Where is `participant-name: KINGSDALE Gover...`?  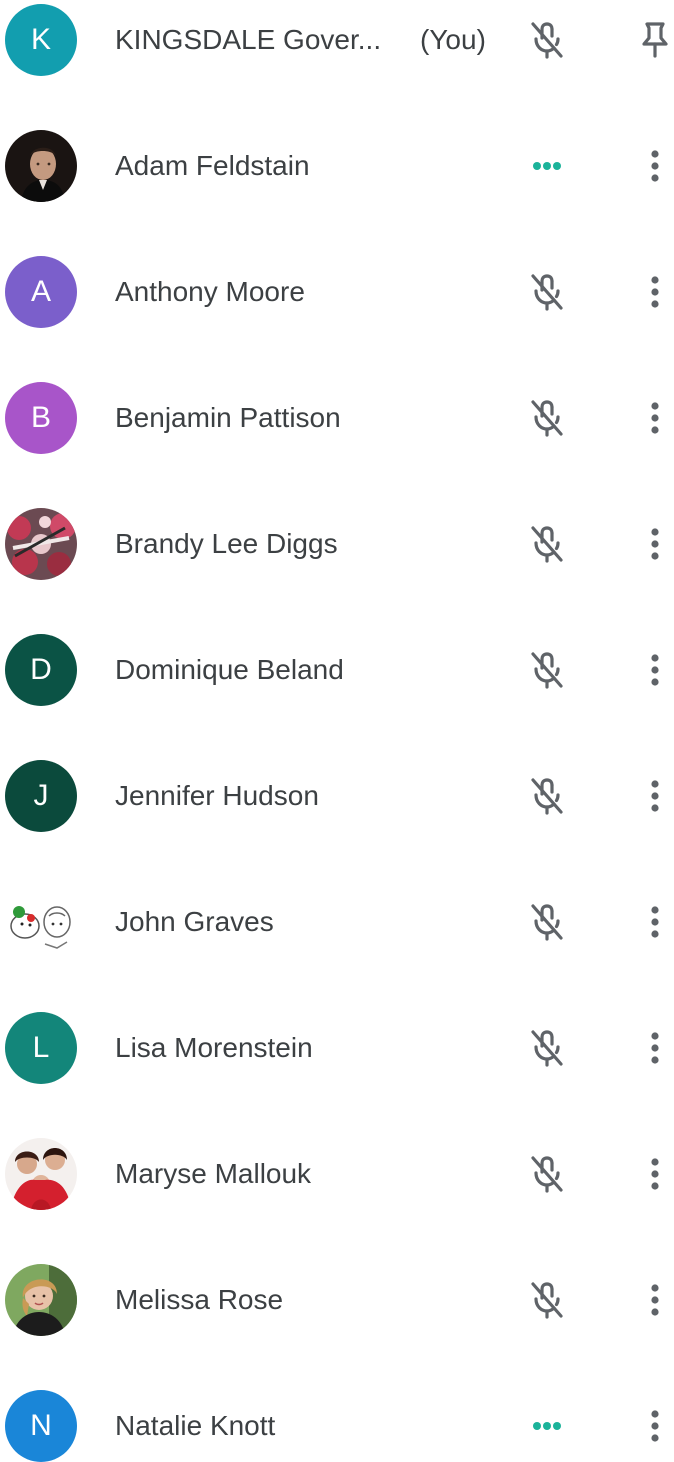
participant-name: KINGSDALE Gover... is located at coordinates (248, 39).